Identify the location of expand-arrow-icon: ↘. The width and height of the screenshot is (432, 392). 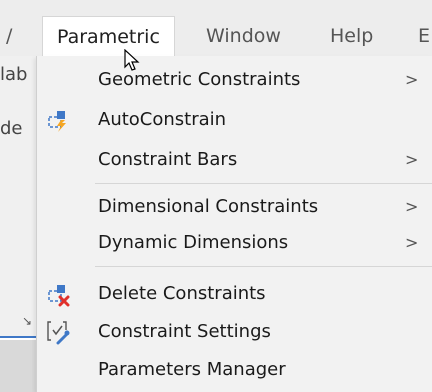
(27, 321).